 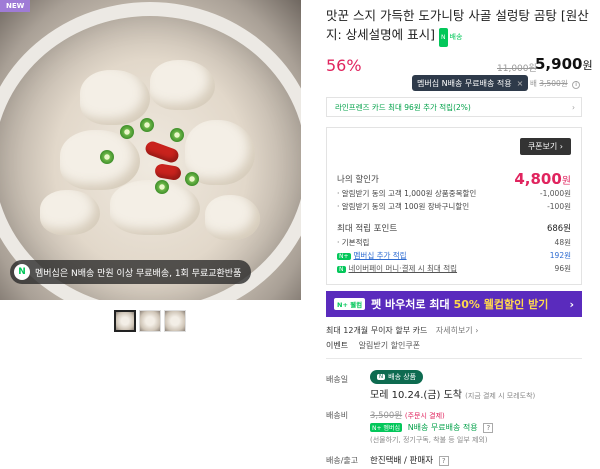 What do you see at coordinates (454, 242) in the screenshot?
I see `points-item-row: 기본적립 48원` at bounding box center [454, 242].